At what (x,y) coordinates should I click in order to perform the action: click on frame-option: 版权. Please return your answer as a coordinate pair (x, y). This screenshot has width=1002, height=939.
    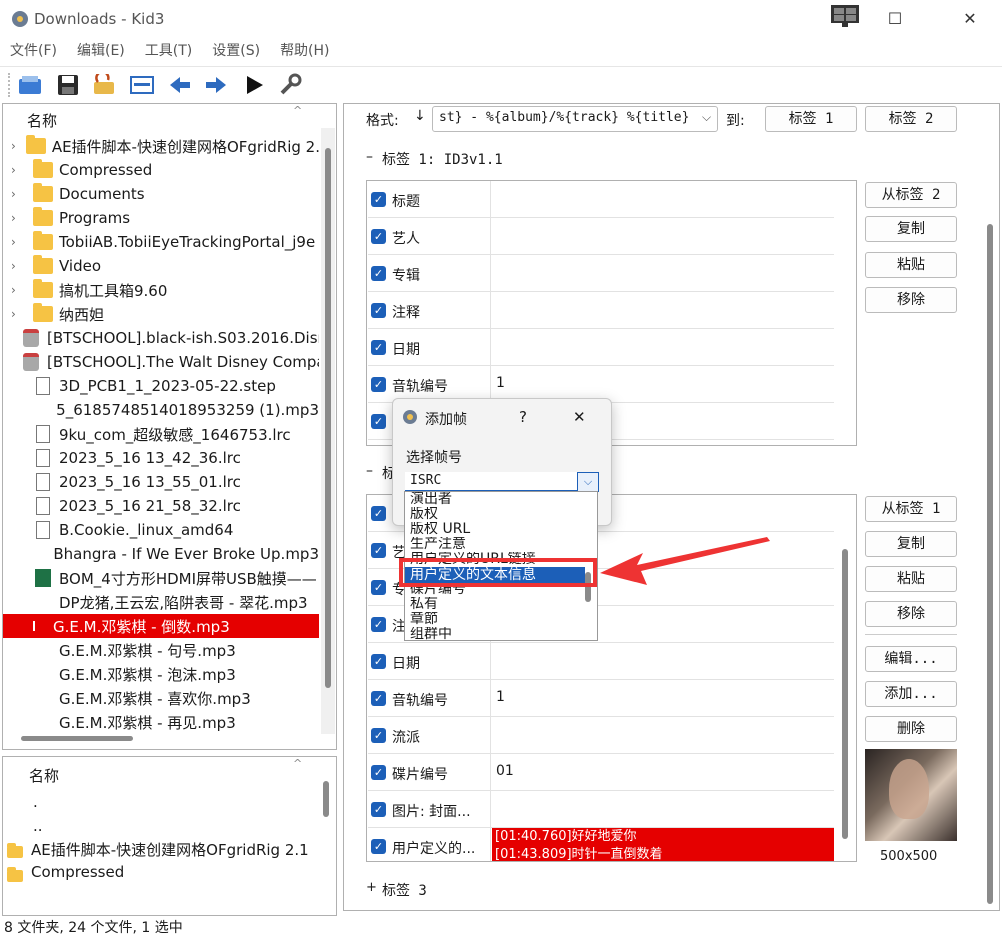
    Looking at the image, I should click on (495, 514).